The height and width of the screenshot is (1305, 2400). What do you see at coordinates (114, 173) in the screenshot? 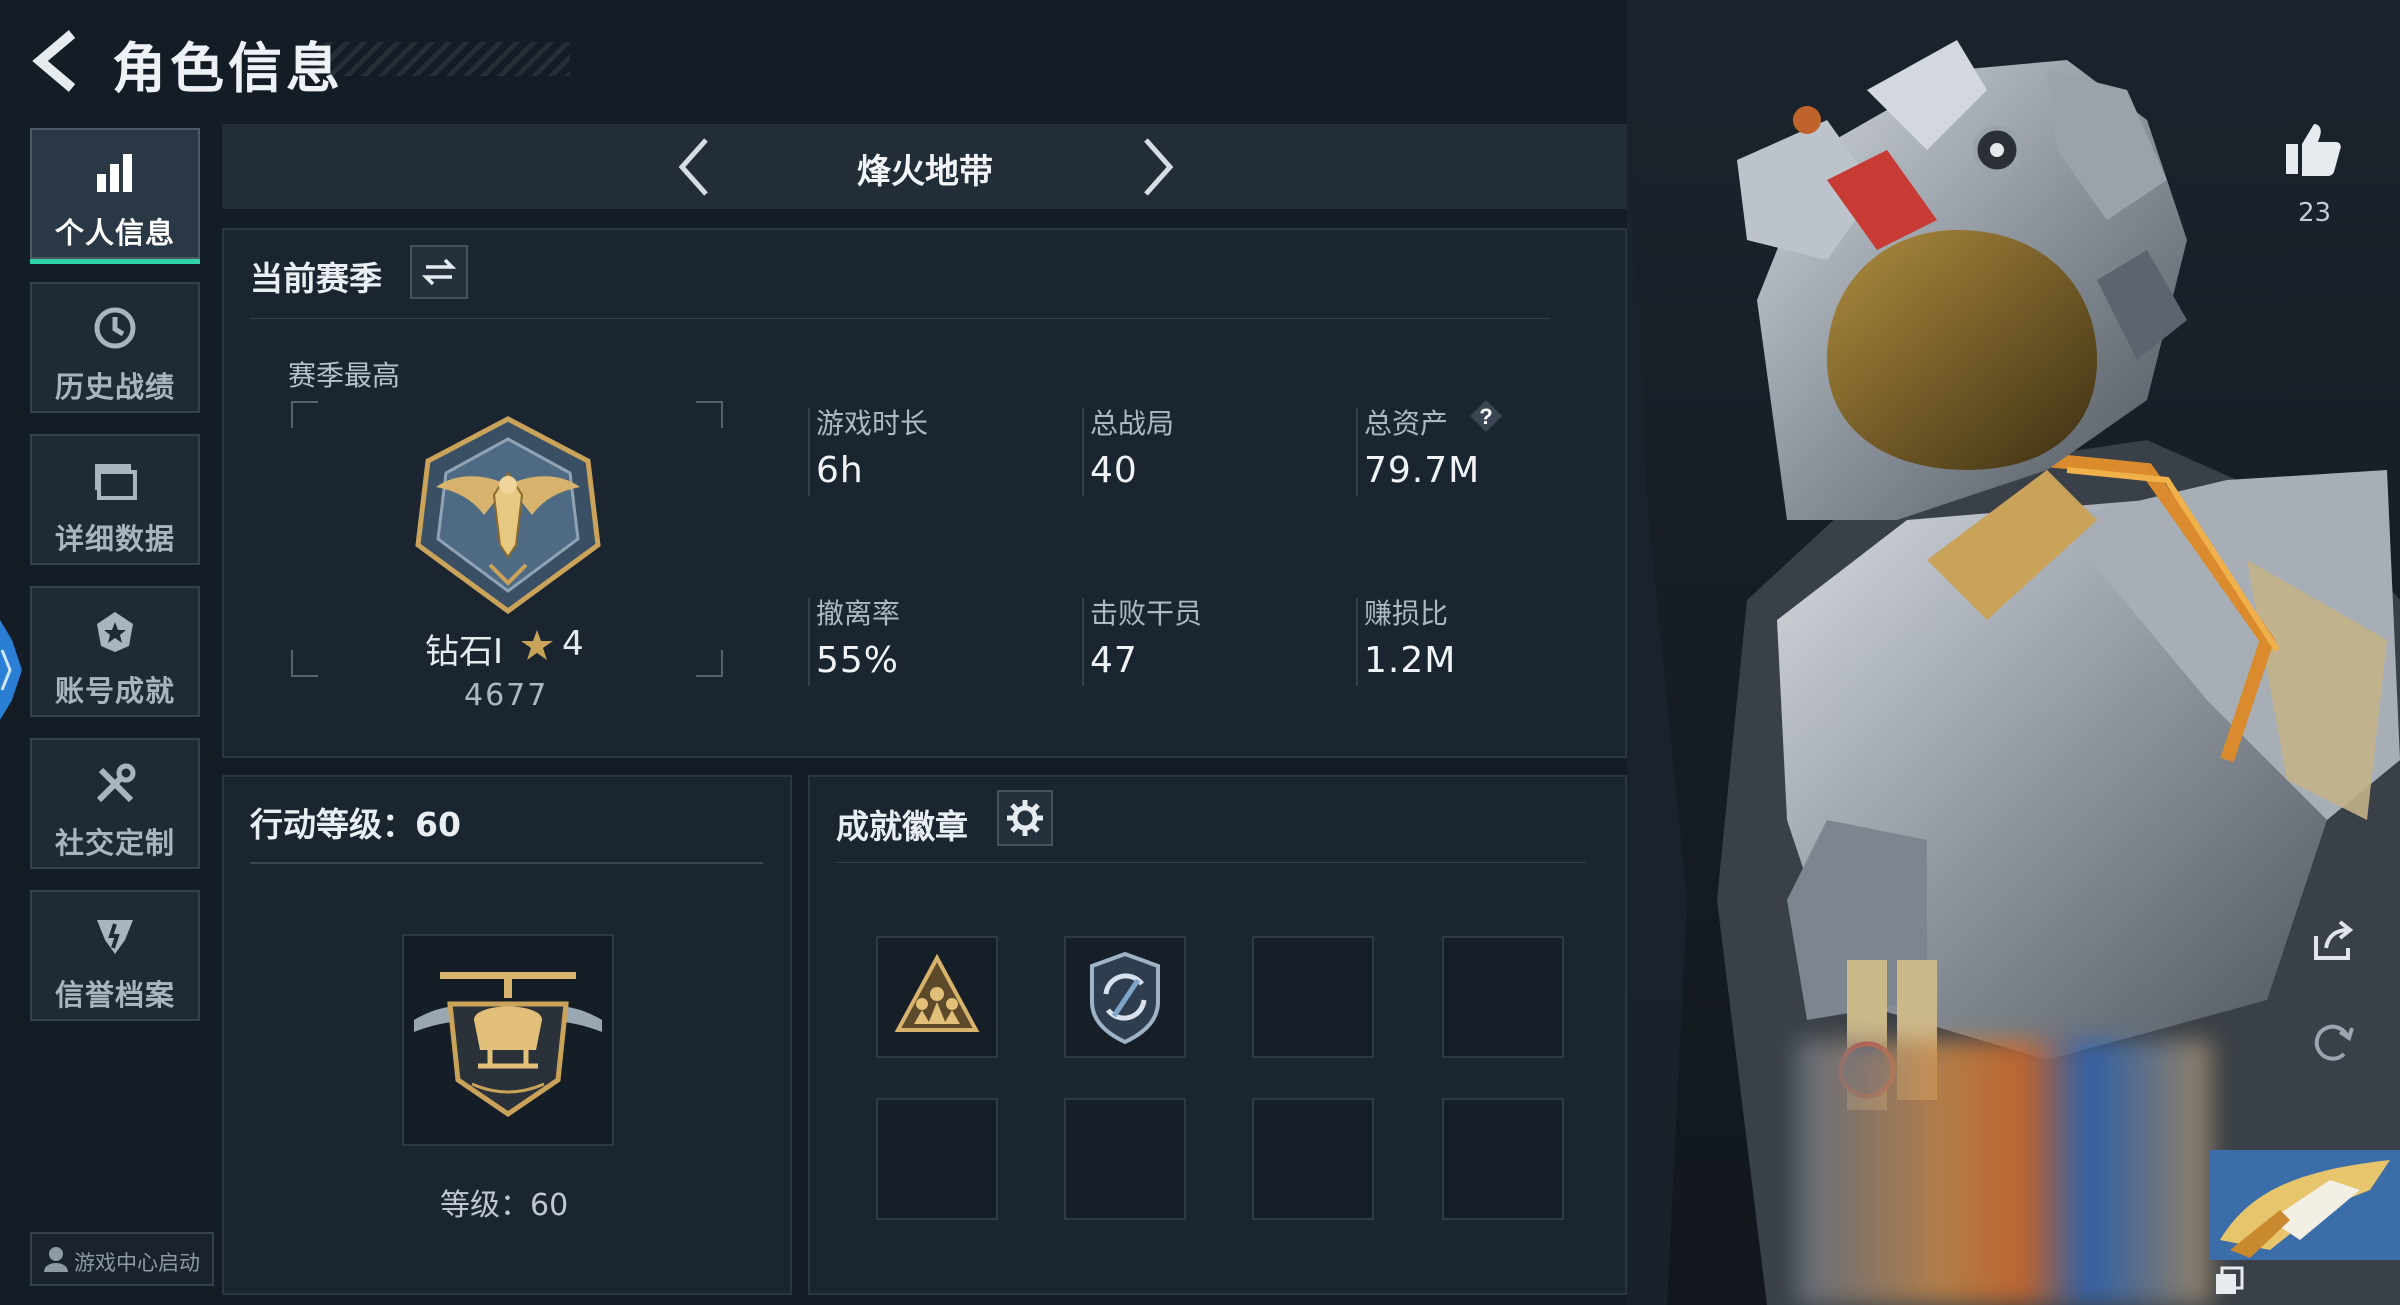
I see `bar-chart-icon` at bounding box center [114, 173].